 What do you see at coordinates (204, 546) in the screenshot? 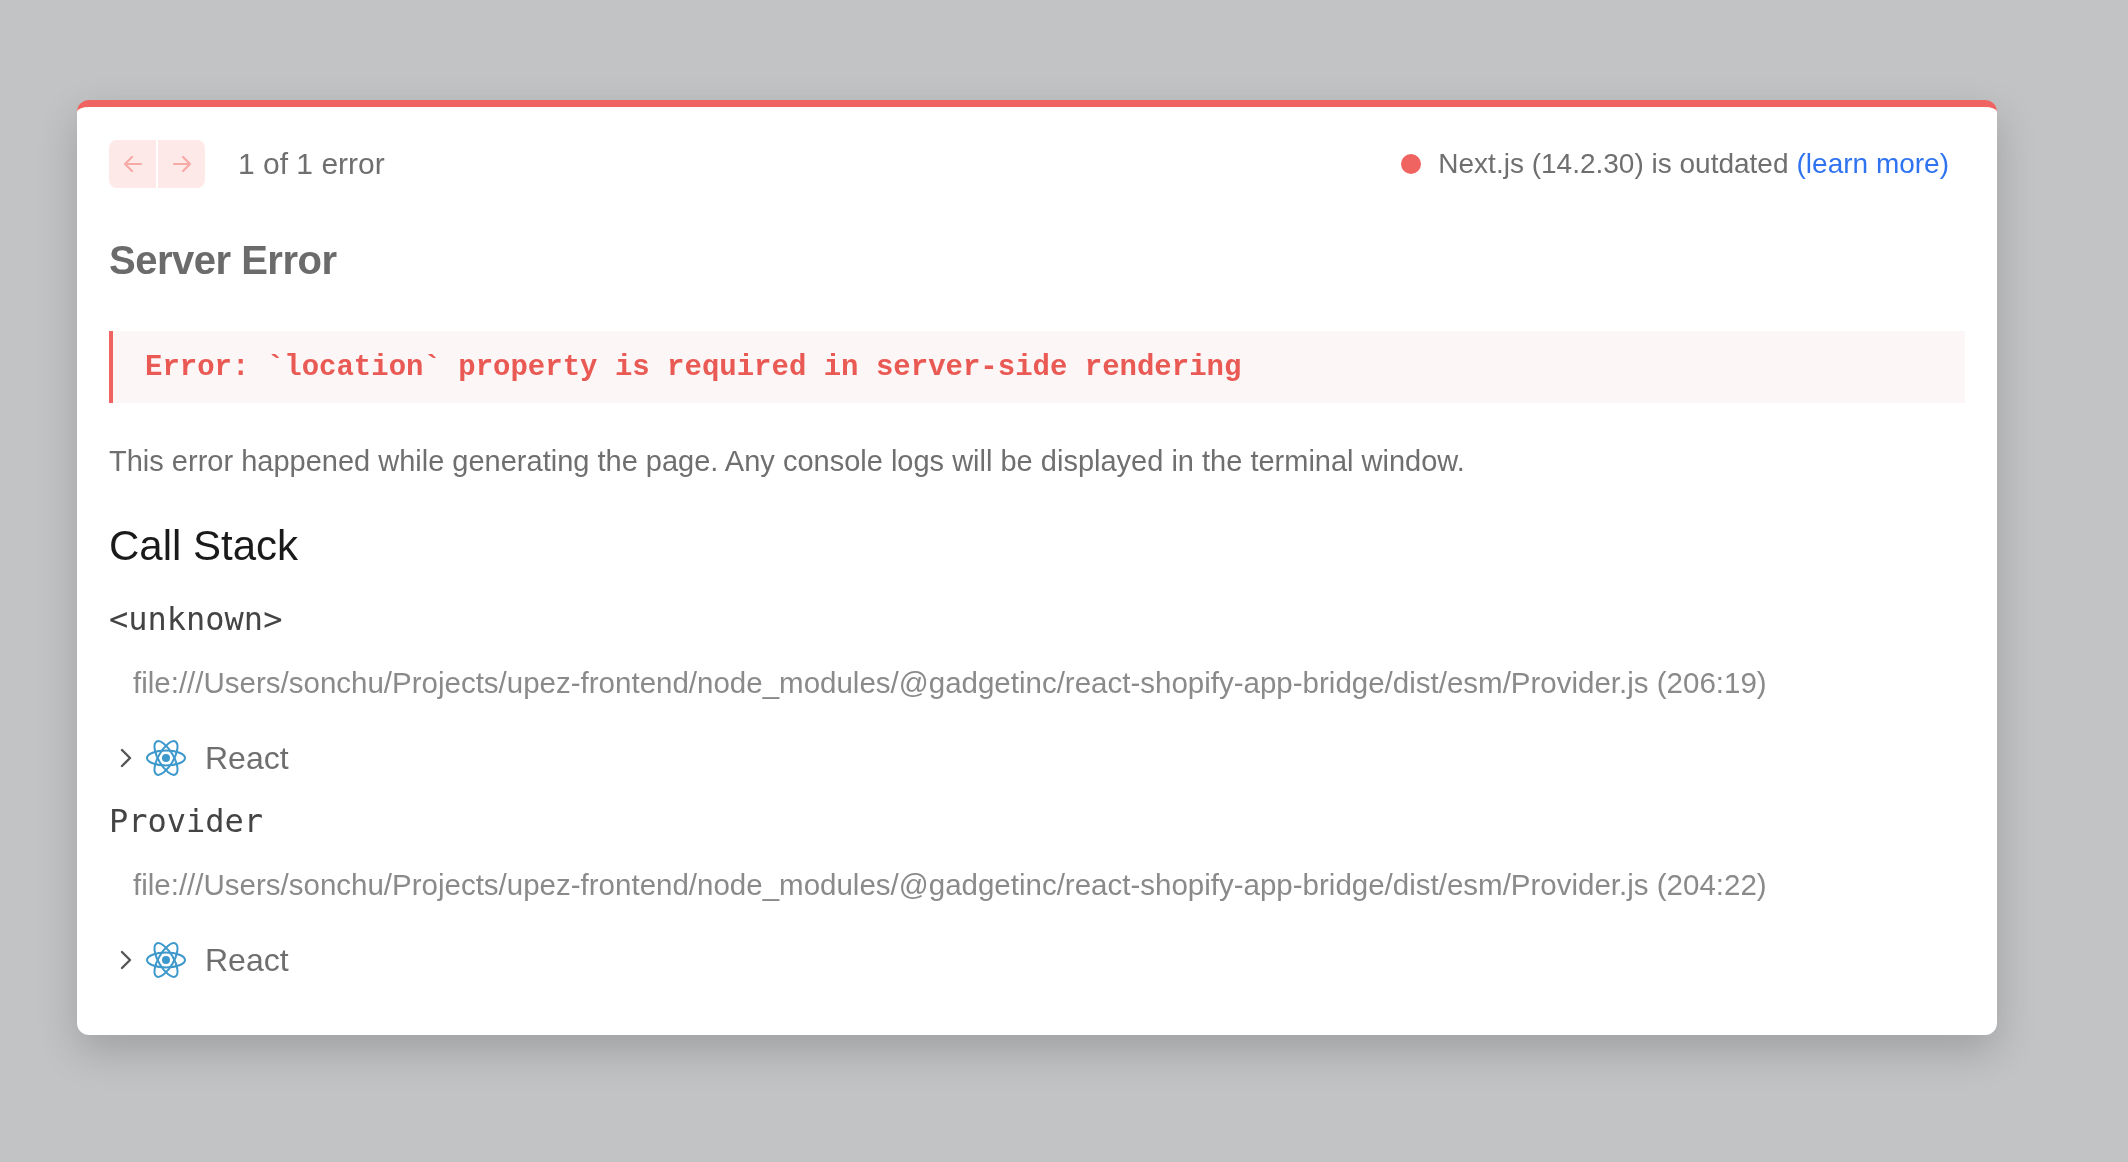
I see `call-stack-heading: Call Stack` at bounding box center [204, 546].